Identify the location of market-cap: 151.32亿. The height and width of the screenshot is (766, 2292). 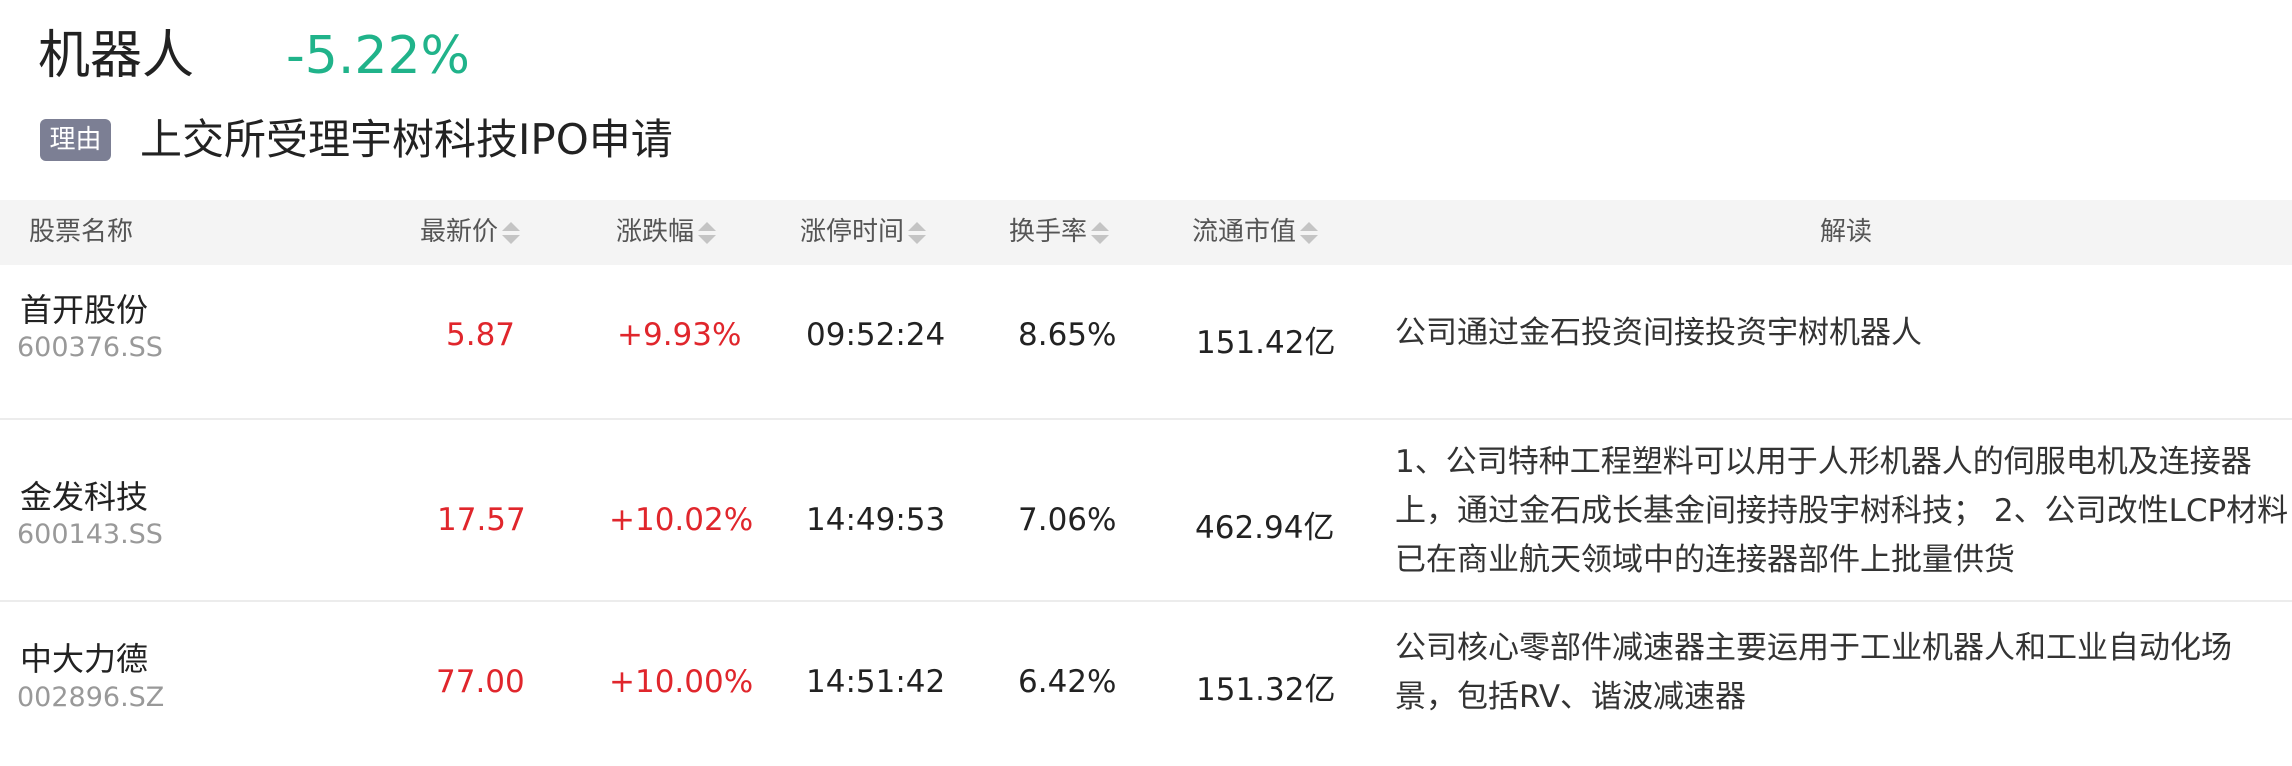
(1266, 690).